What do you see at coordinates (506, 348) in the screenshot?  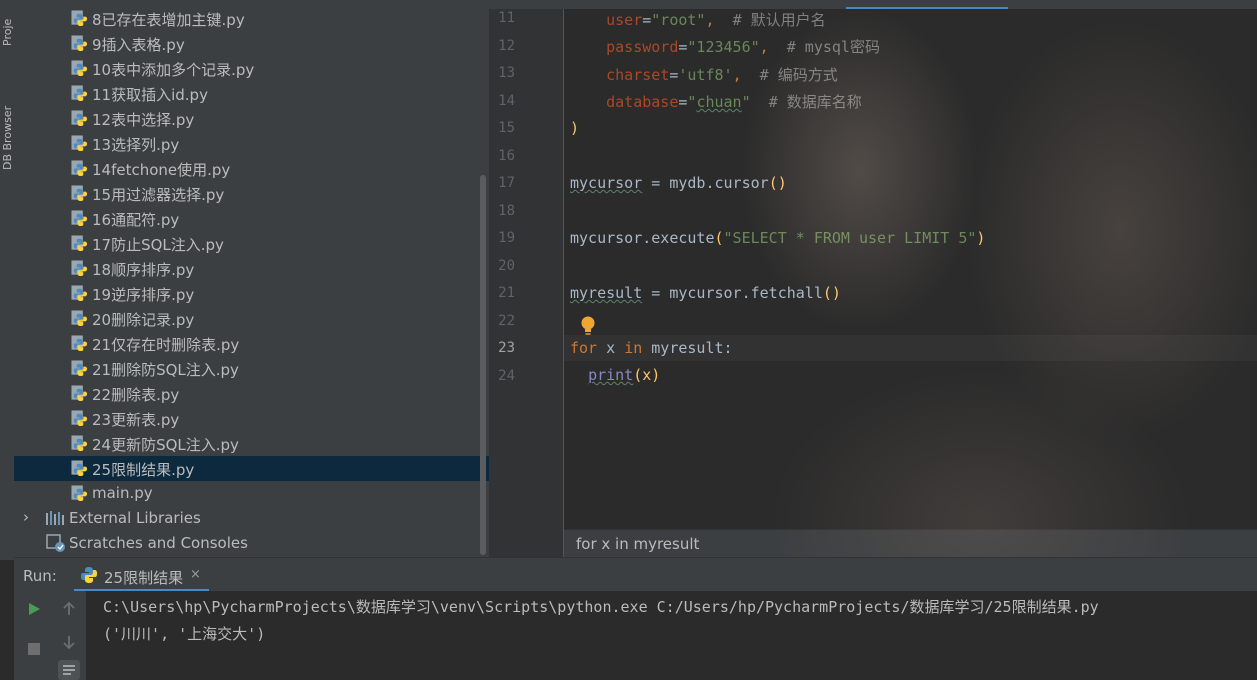 I see `line-number: 23` at bounding box center [506, 348].